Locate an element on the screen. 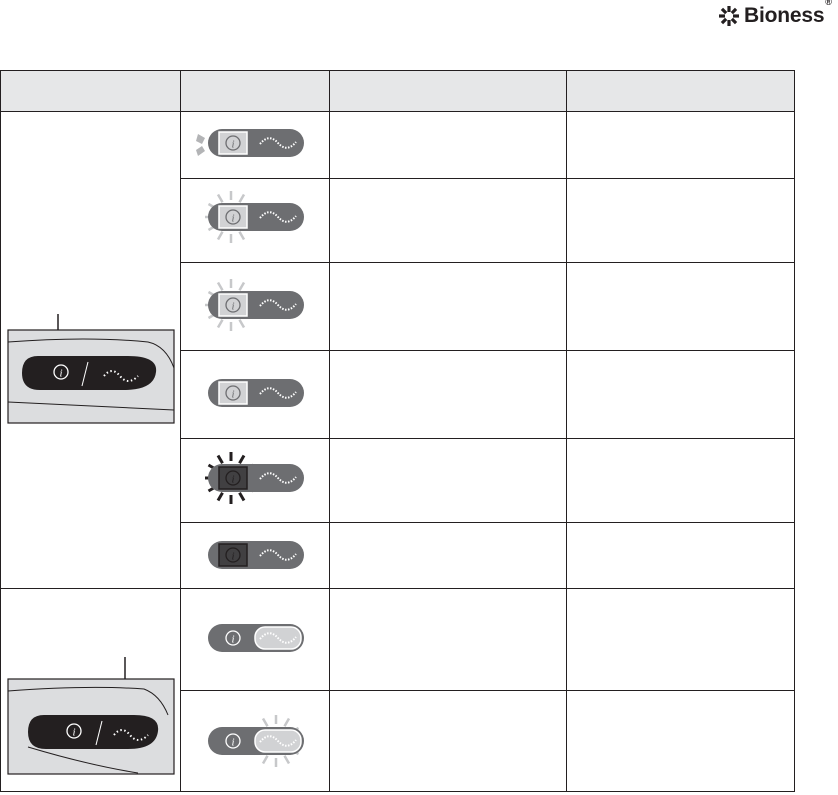 The width and height of the screenshot is (838, 795). info-light-solid-dark-indicator: i is located at coordinates (256, 555).